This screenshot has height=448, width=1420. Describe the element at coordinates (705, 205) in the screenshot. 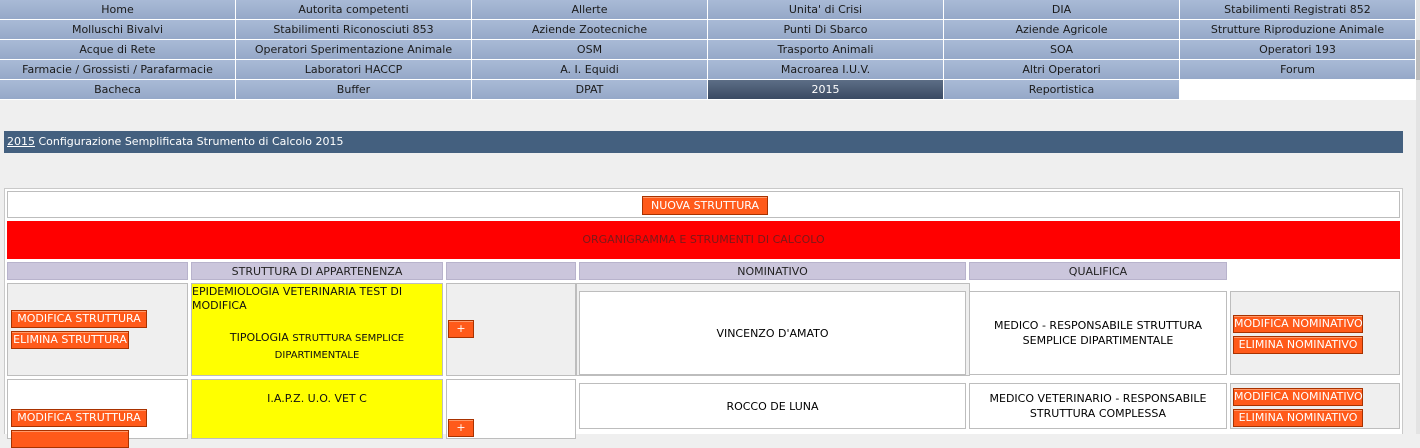

I see `nuova-struttura-button: NUOVA STRUTTURA` at that location.